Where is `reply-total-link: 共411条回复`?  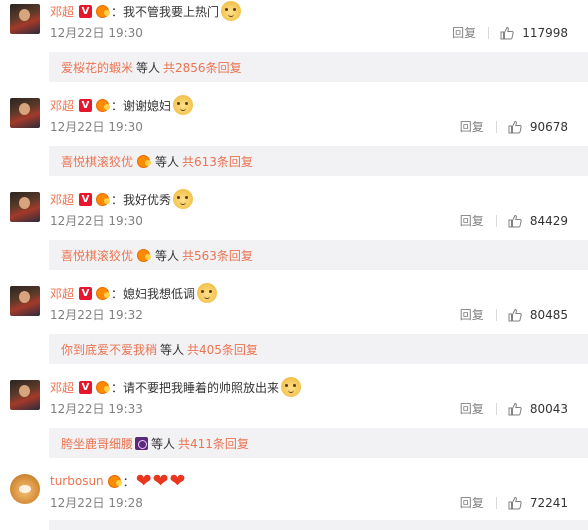
reply-total-link: 共411条回复 is located at coordinates (213, 443).